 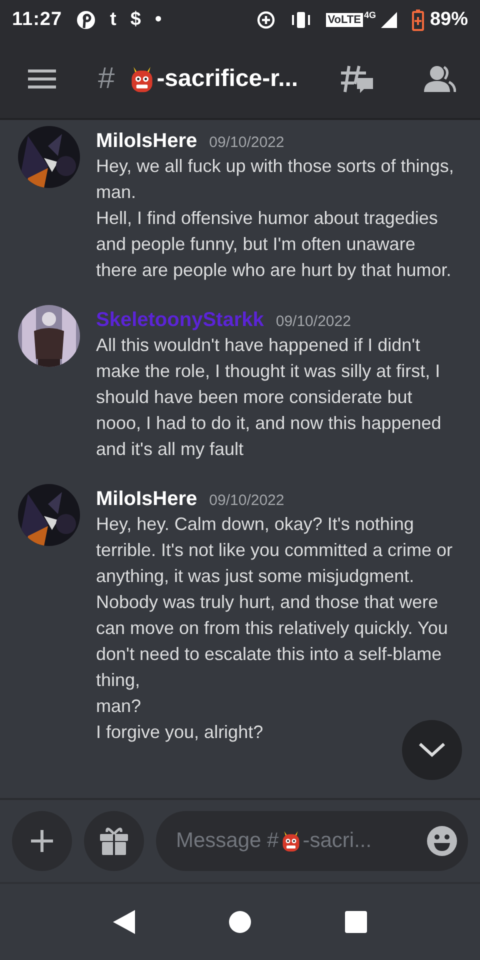 What do you see at coordinates (418, 20) in the screenshot?
I see `battery-icon` at bounding box center [418, 20].